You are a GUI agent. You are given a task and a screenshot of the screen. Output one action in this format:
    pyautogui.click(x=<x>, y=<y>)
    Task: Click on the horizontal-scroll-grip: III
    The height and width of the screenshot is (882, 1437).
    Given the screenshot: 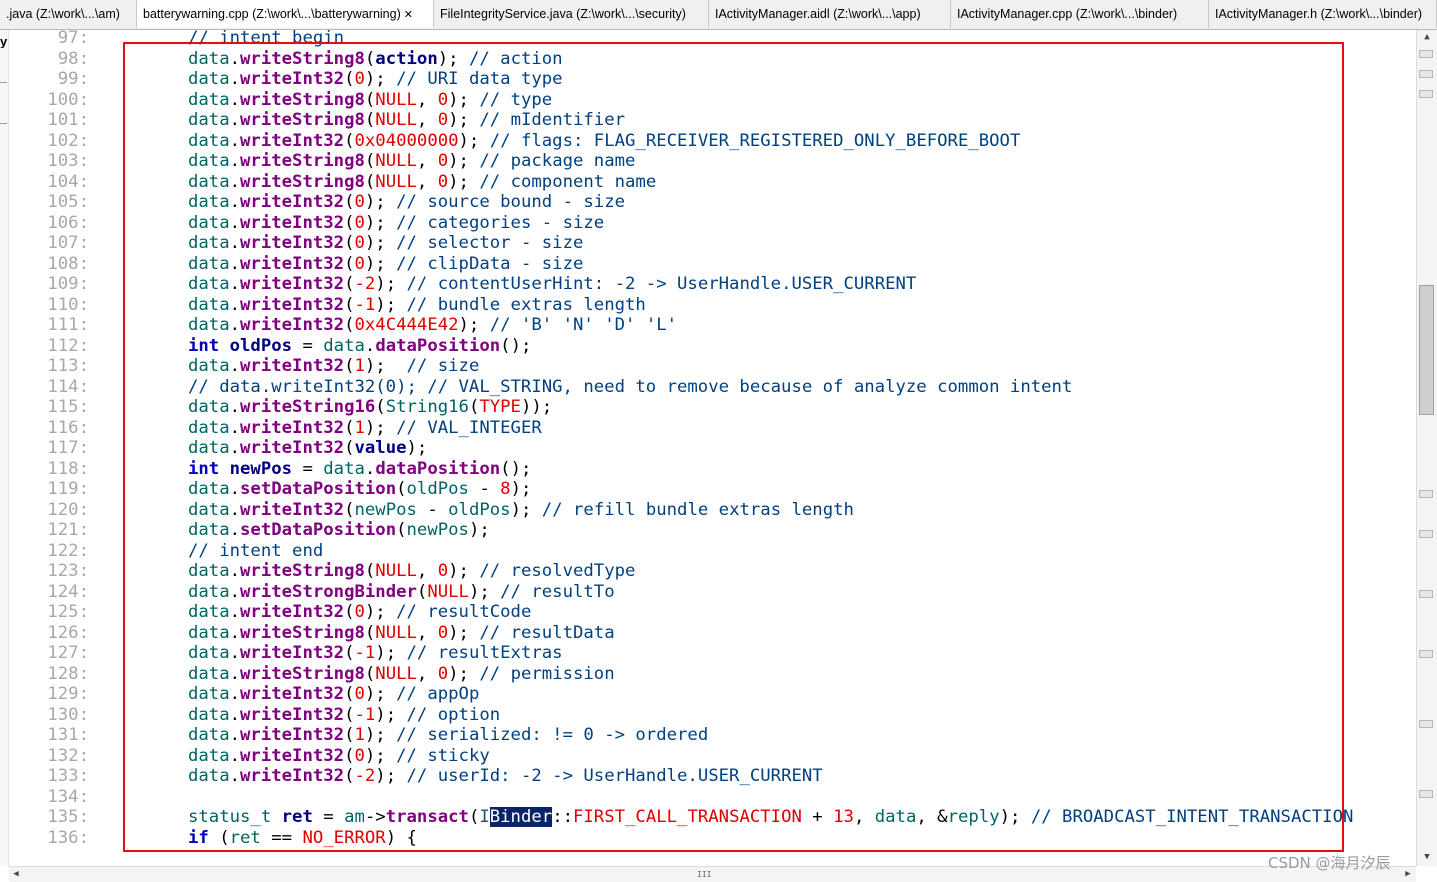 What is the action you would take?
    pyautogui.click(x=704, y=874)
    